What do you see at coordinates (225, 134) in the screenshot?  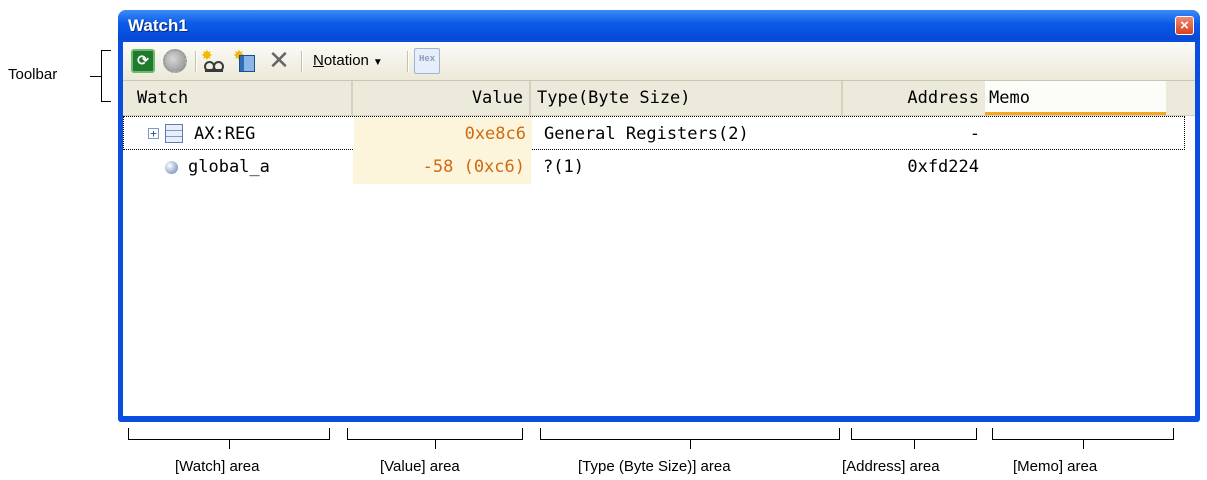 I see `watch-cell: AX:REG` at bounding box center [225, 134].